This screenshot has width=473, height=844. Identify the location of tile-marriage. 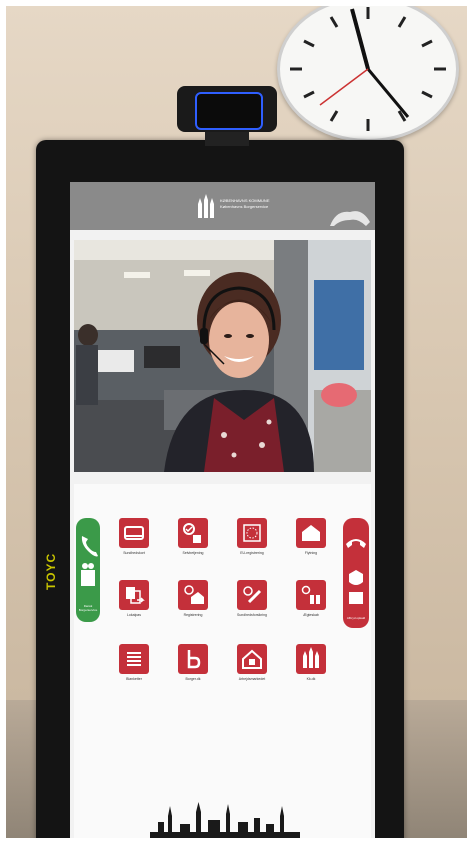
(311, 595).